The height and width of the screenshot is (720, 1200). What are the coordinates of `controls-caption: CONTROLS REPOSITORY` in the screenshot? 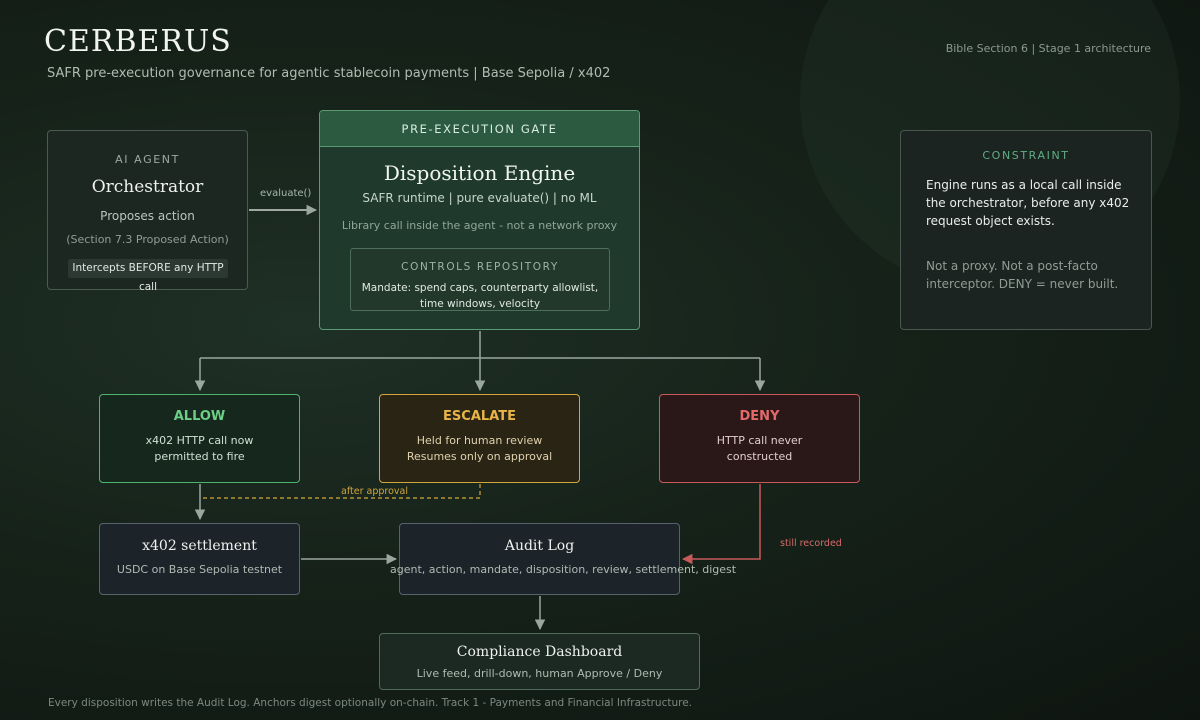 It's located at (480, 267).